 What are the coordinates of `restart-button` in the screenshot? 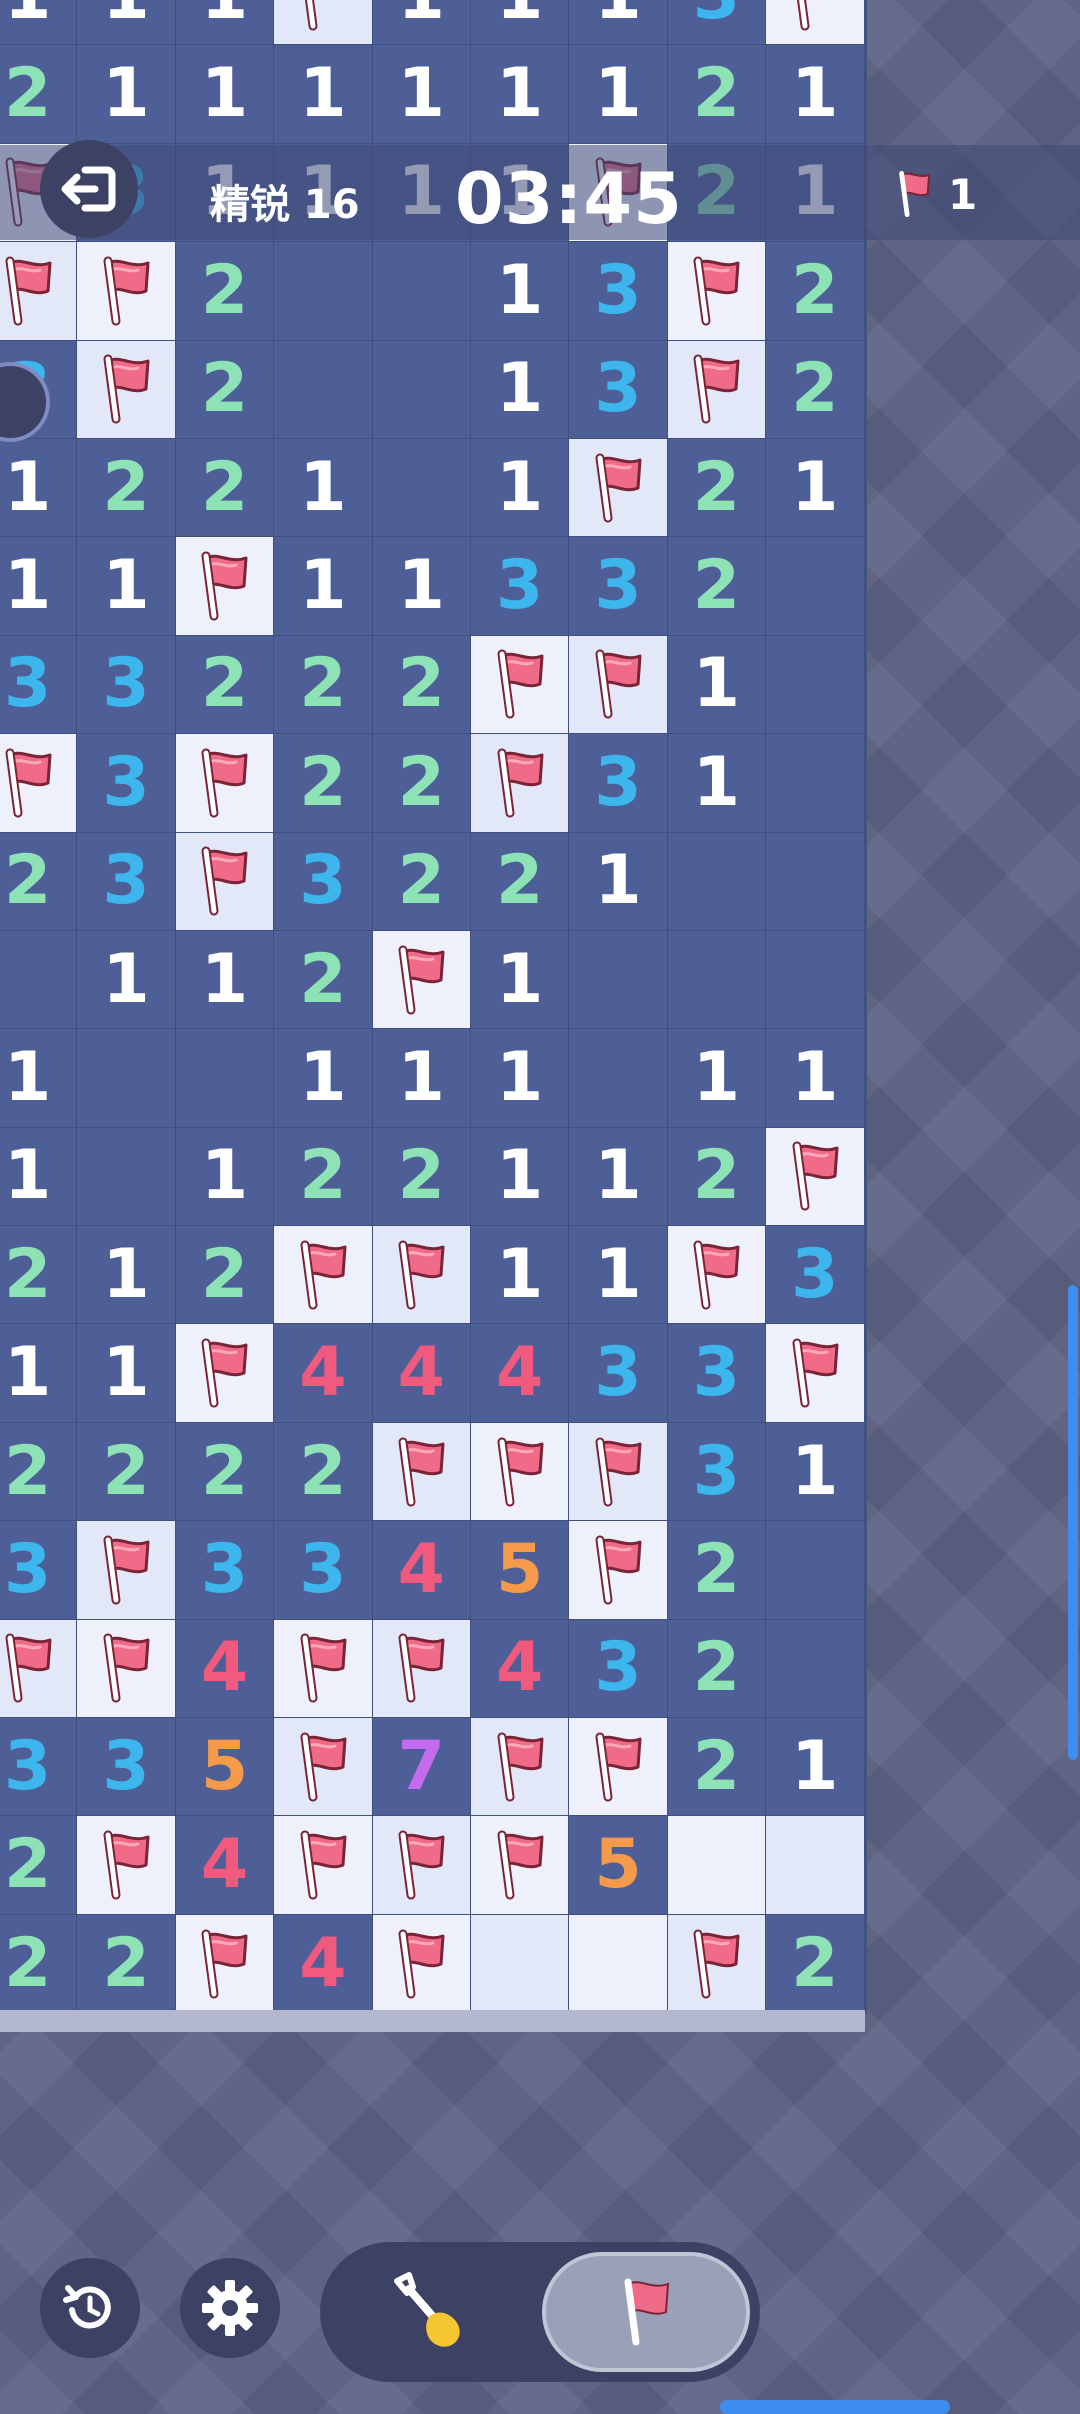 It's located at (90, 2308).